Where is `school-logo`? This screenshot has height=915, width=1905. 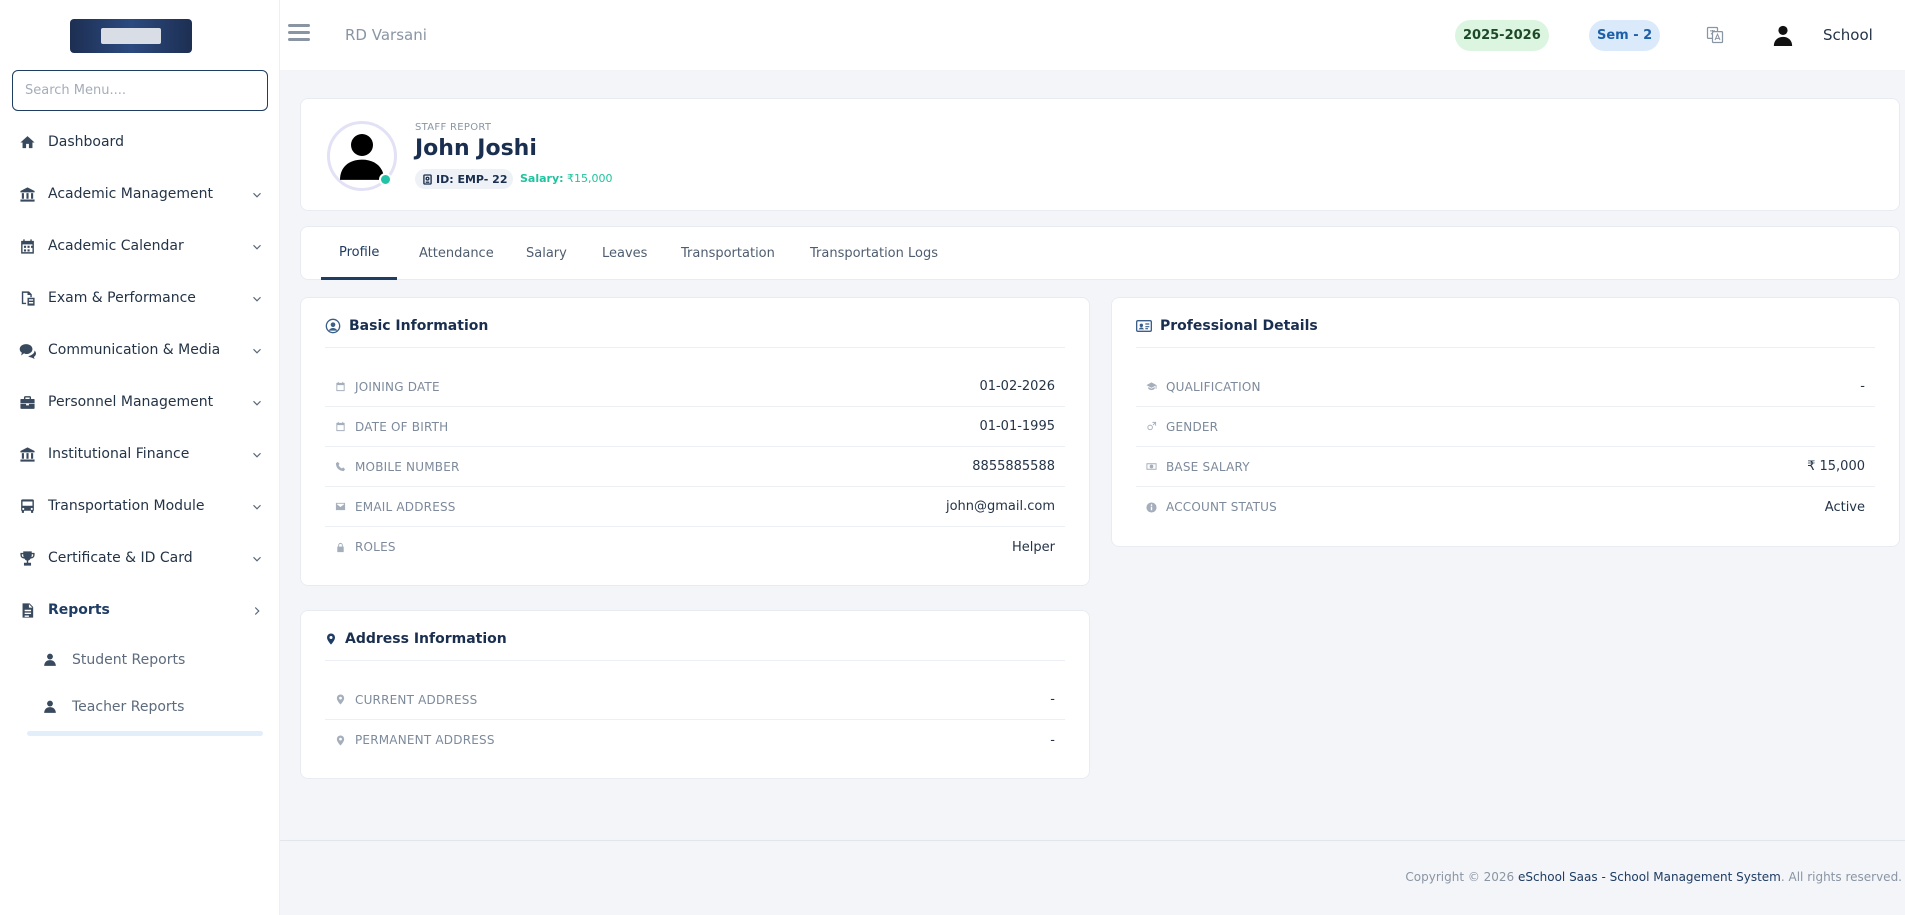
school-logo is located at coordinates (131, 36).